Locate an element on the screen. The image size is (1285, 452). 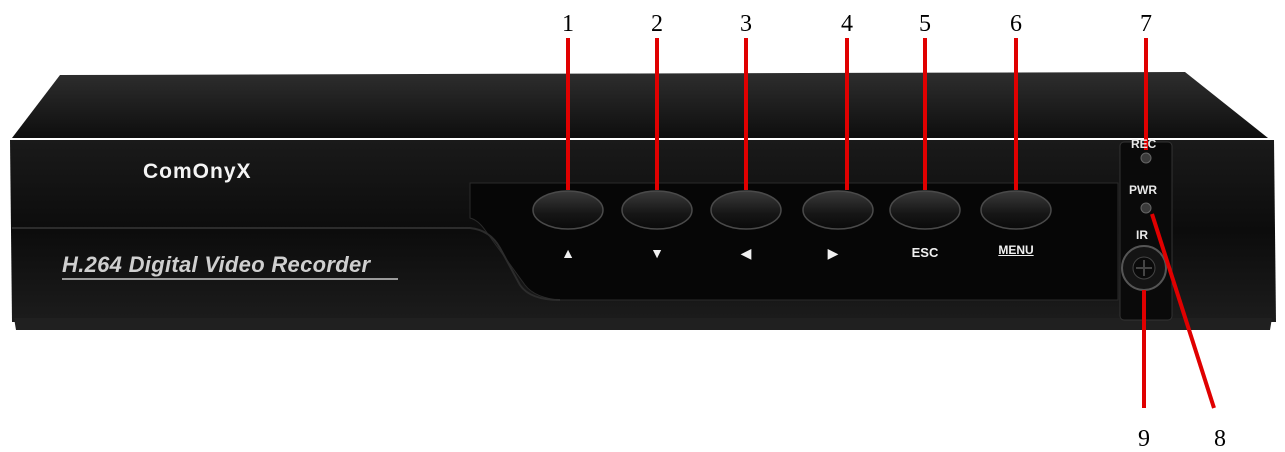
button-esc is located at coordinates (925, 210).